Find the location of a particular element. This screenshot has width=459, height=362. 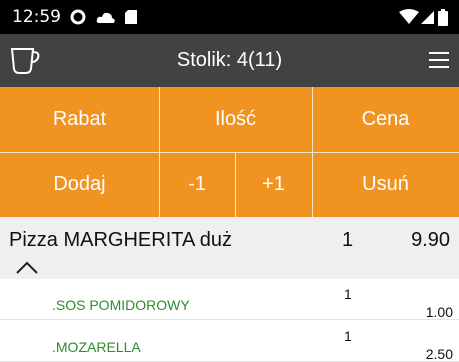

addon-price: 2.50 is located at coordinates (439, 354).